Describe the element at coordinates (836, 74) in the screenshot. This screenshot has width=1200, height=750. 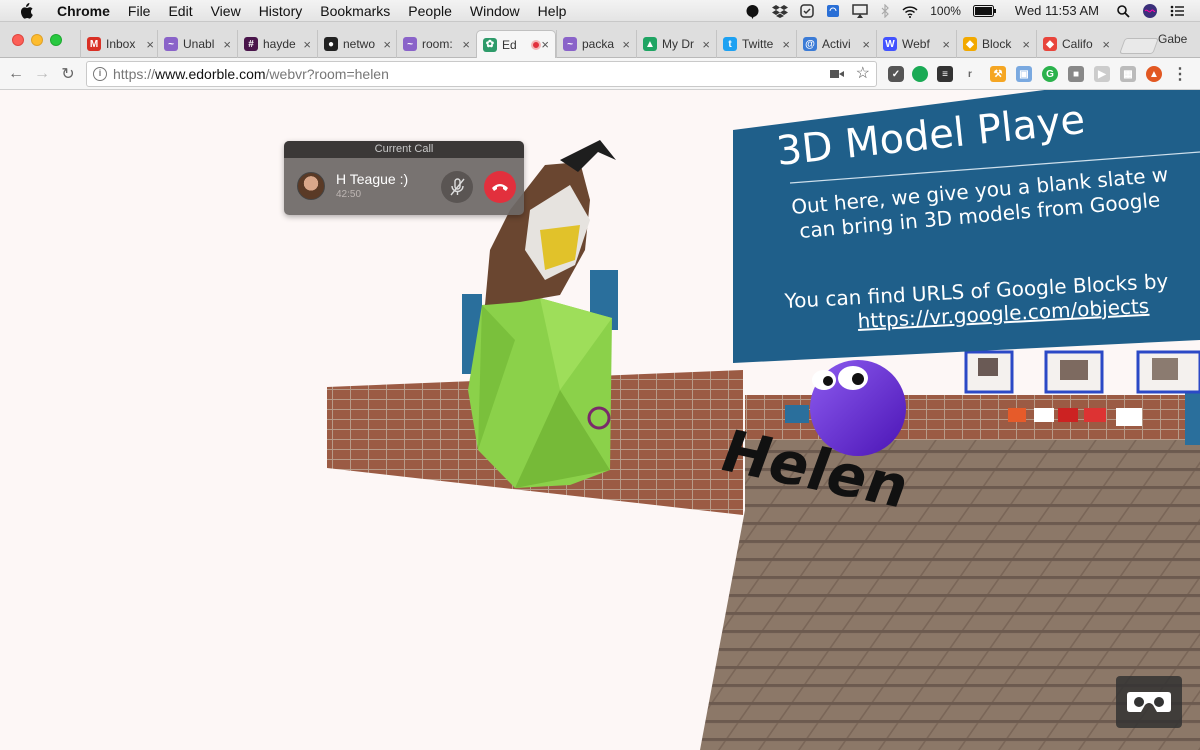
I see `camera-icon` at that location.